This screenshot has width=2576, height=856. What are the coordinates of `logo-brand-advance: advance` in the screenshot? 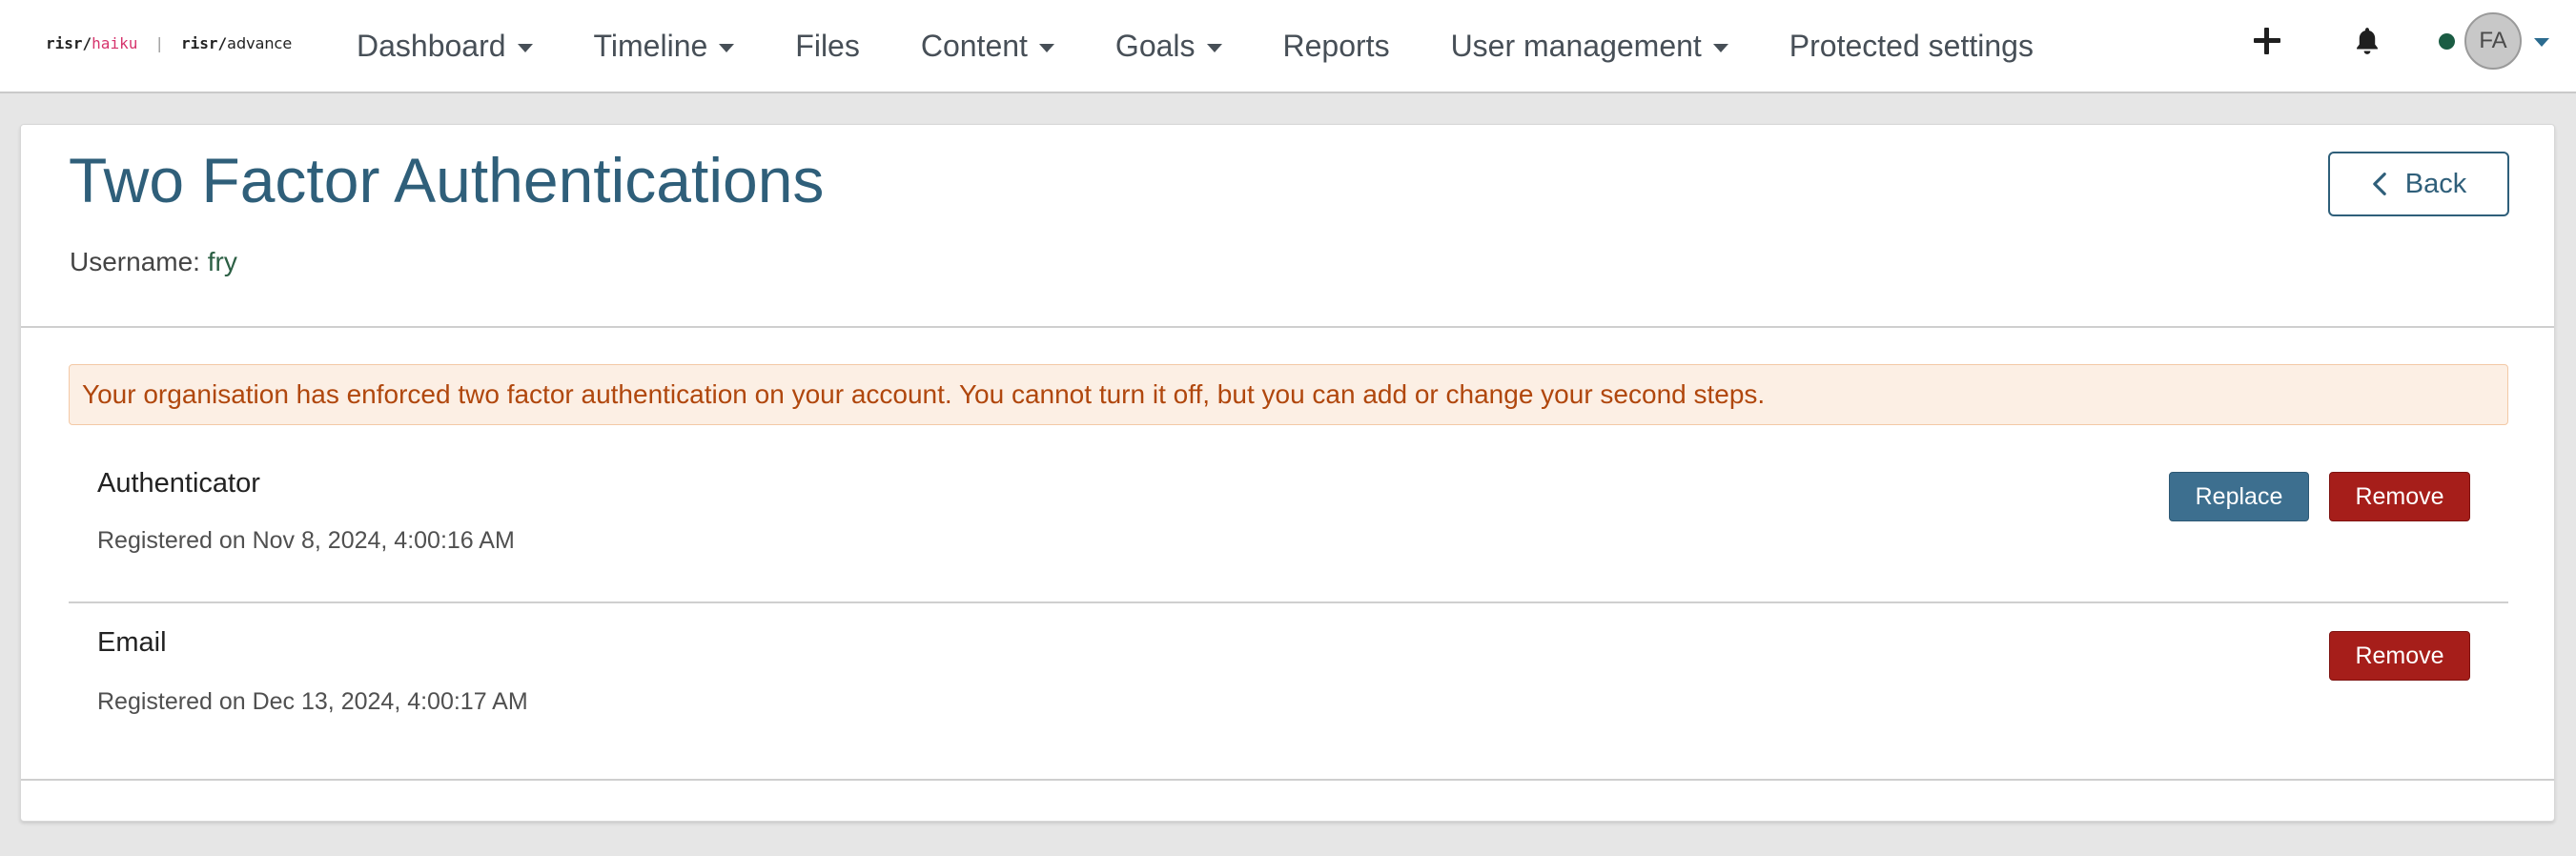 It's located at (260, 43).